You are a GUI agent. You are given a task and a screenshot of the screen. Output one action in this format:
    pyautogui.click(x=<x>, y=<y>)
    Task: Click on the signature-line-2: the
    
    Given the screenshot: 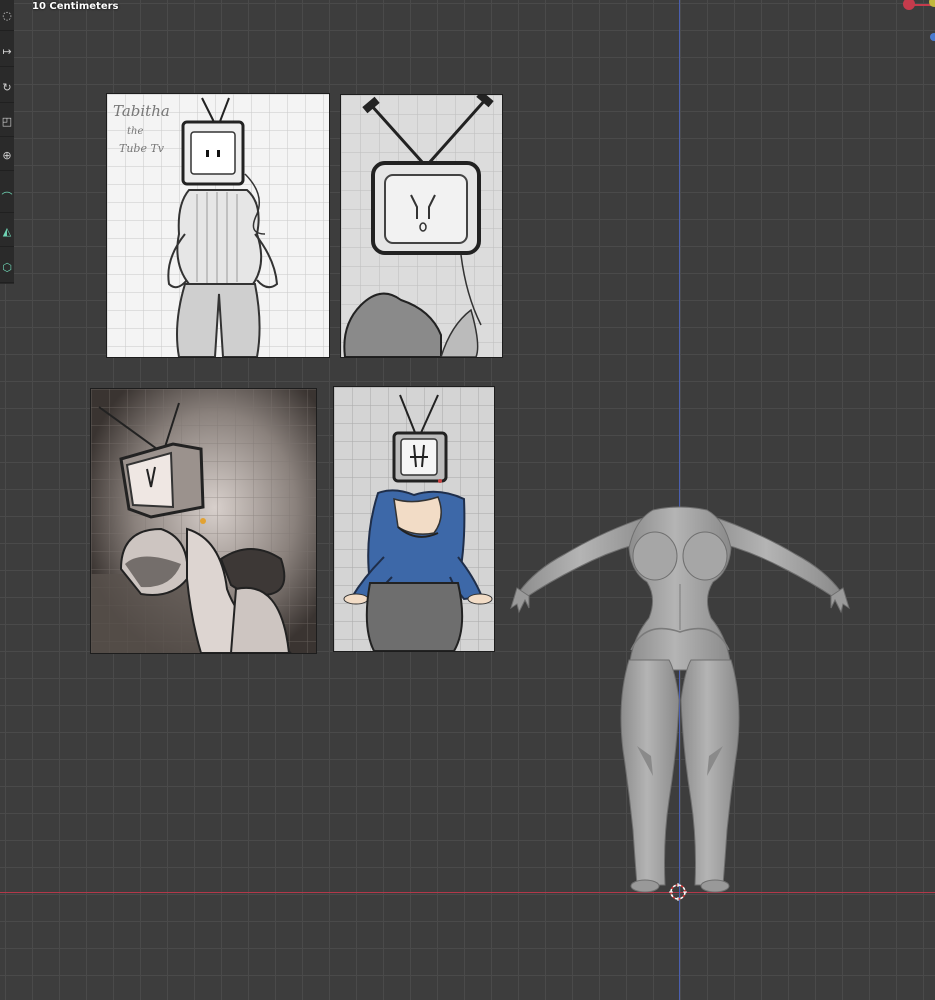 What is the action you would take?
    pyautogui.click(x=135, y=131)
    